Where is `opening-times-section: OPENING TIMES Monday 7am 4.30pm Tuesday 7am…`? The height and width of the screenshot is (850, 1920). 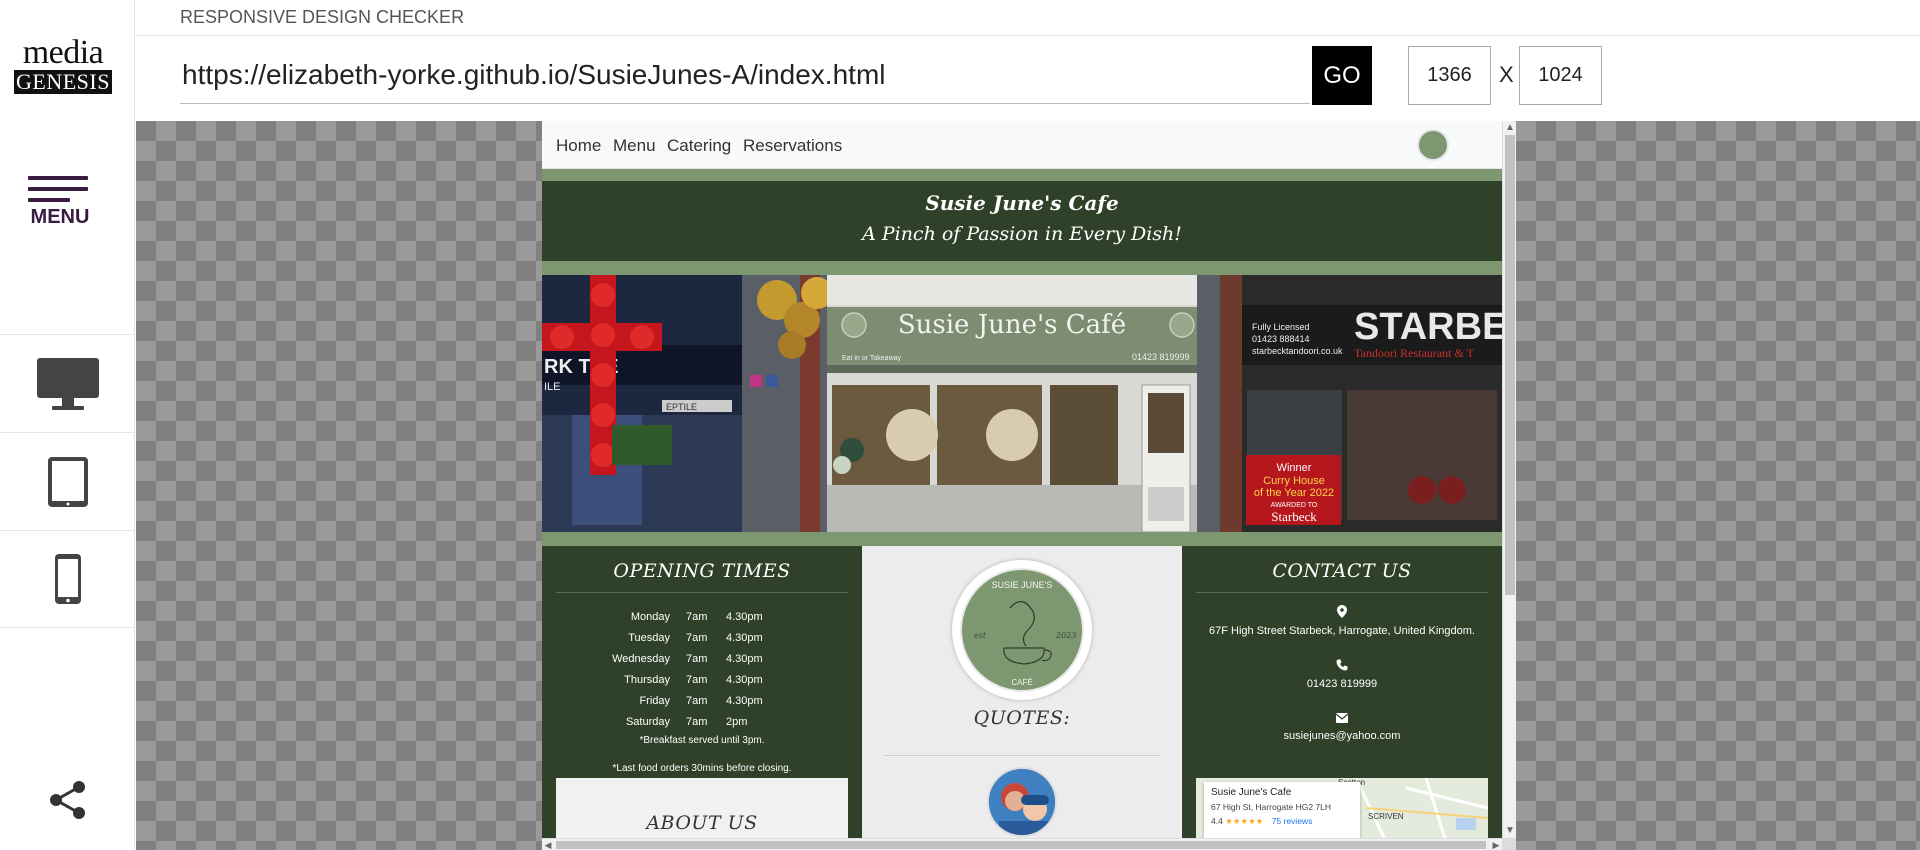
opening-times-section: OPENING TIMES Monday 7am 4.30pm Tuesday 7am… is located at coordinates (702, 692).